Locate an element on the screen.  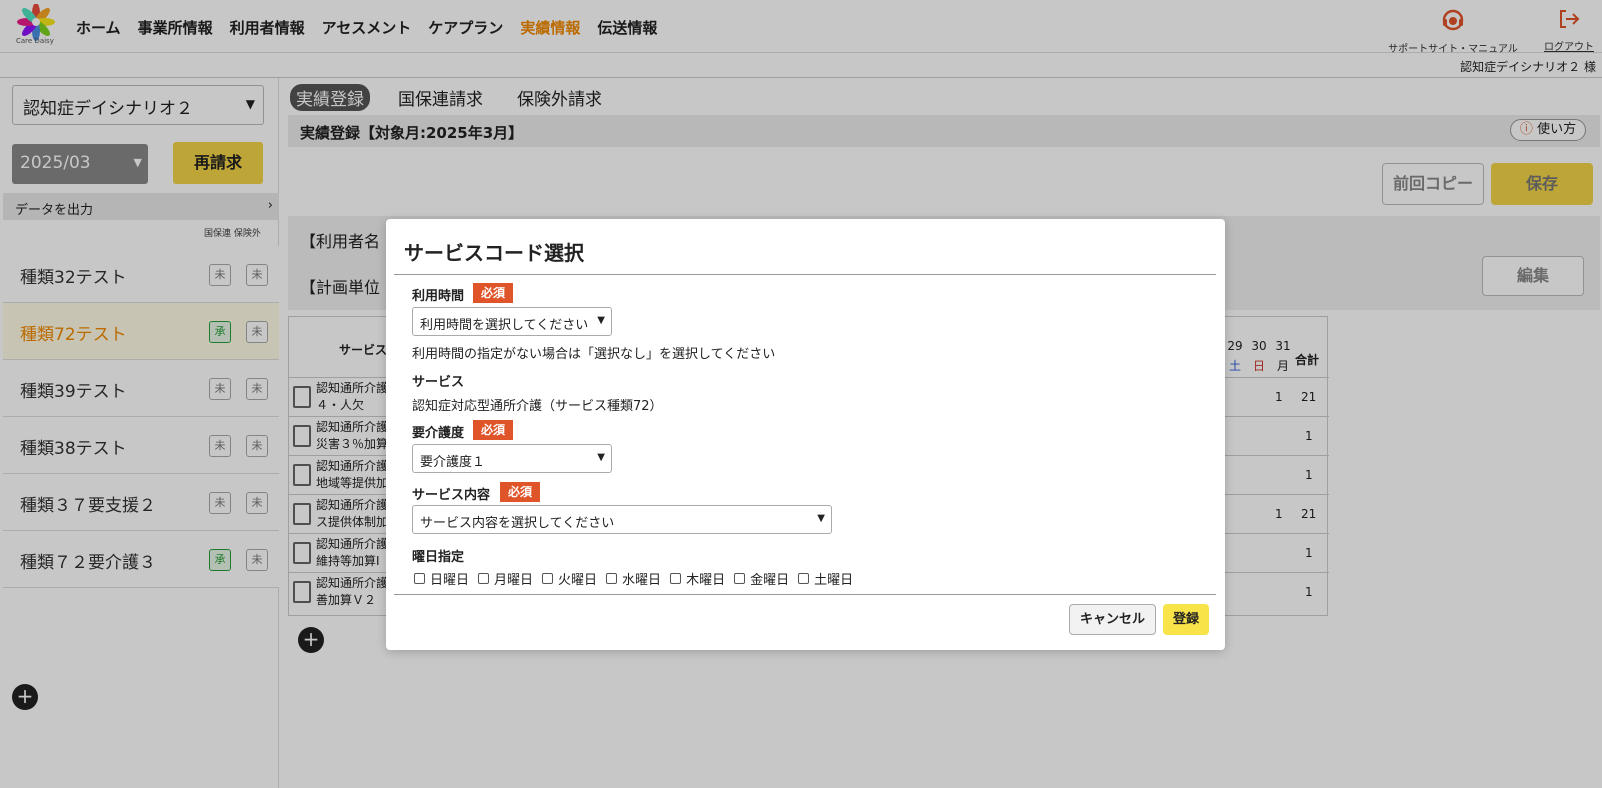
weekday-friday: 金曜日 is located at coordinates (761, 578).